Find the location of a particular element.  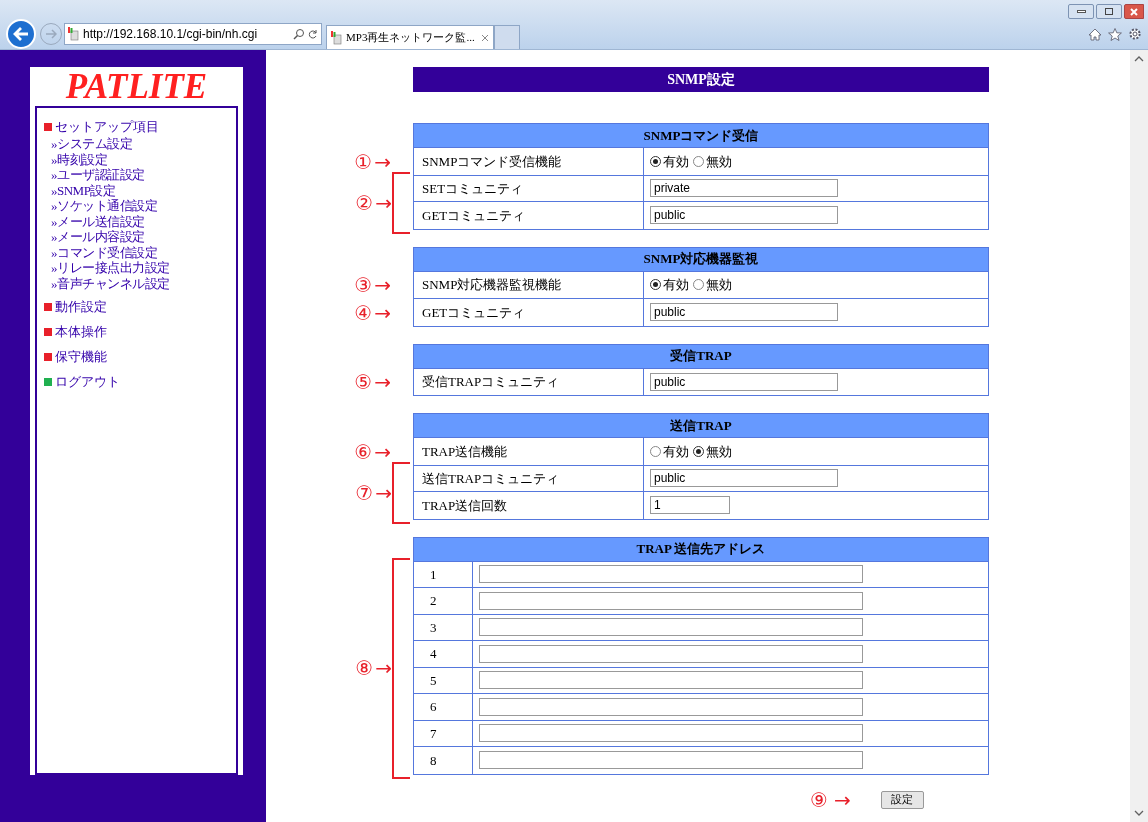

callout-number: ① is located at coordinates (363, 161).